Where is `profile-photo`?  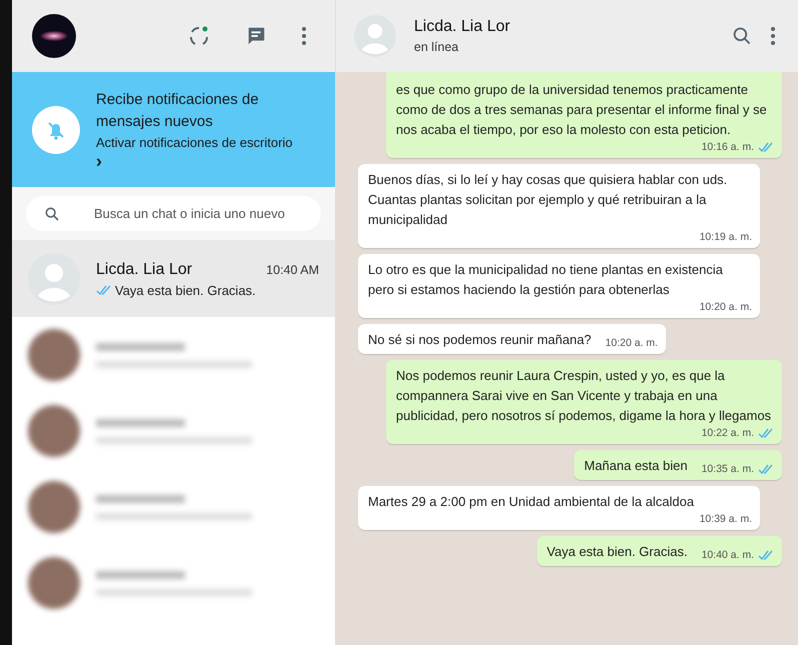 profile-photo is located at coordinates (54, 36).